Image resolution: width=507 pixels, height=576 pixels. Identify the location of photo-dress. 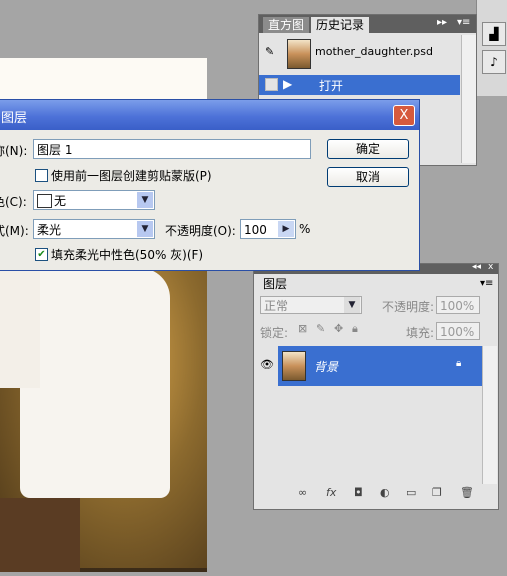
(95, 383).